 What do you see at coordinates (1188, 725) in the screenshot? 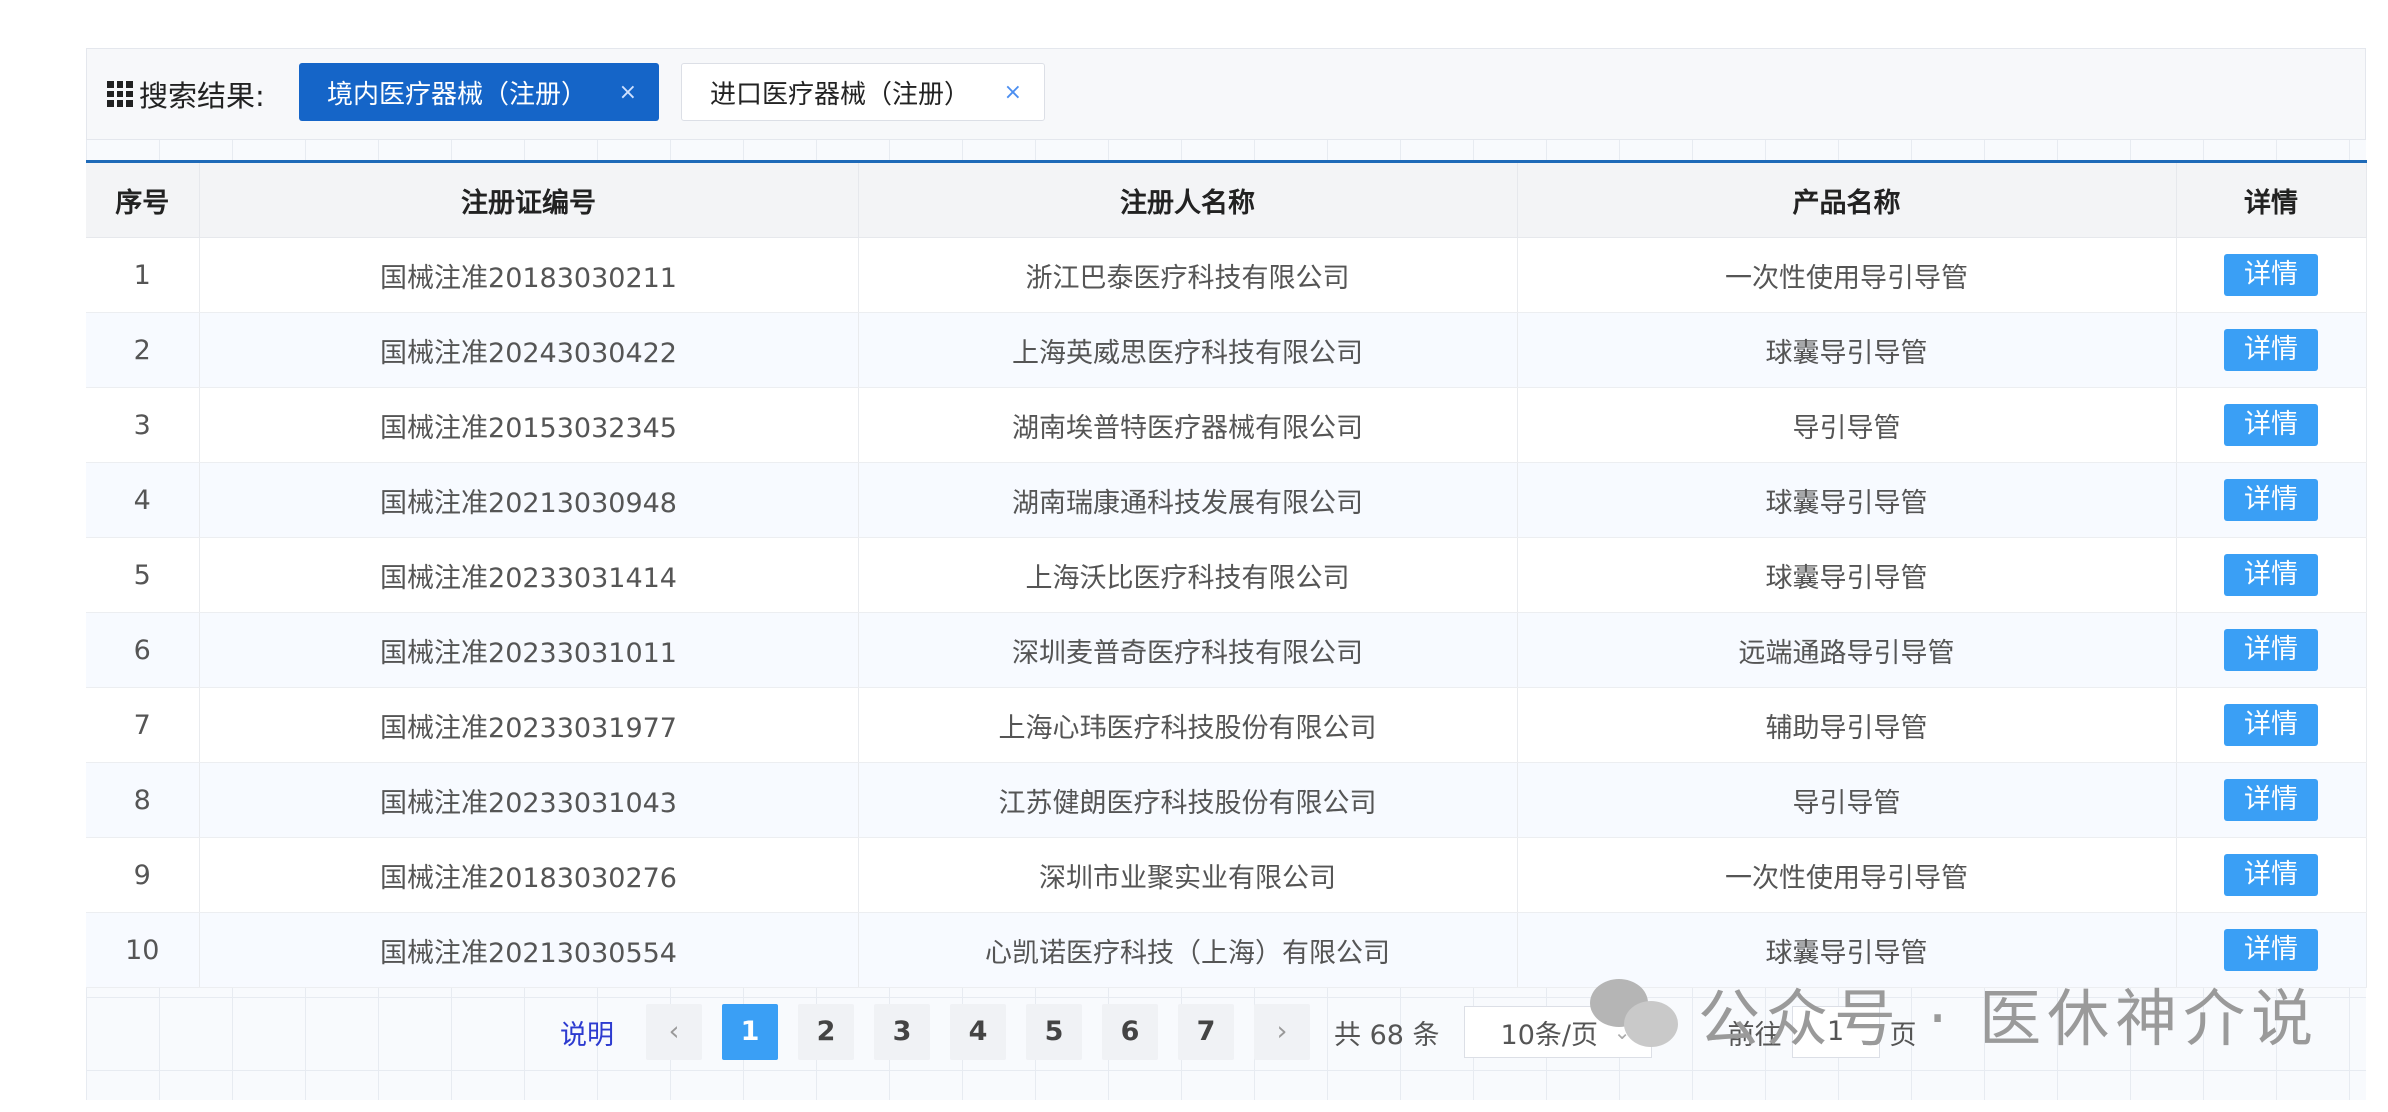
I see `cell-registrant-name: 上海心玮医疗科技股份有限公司` at bounding box center [1188, 725].